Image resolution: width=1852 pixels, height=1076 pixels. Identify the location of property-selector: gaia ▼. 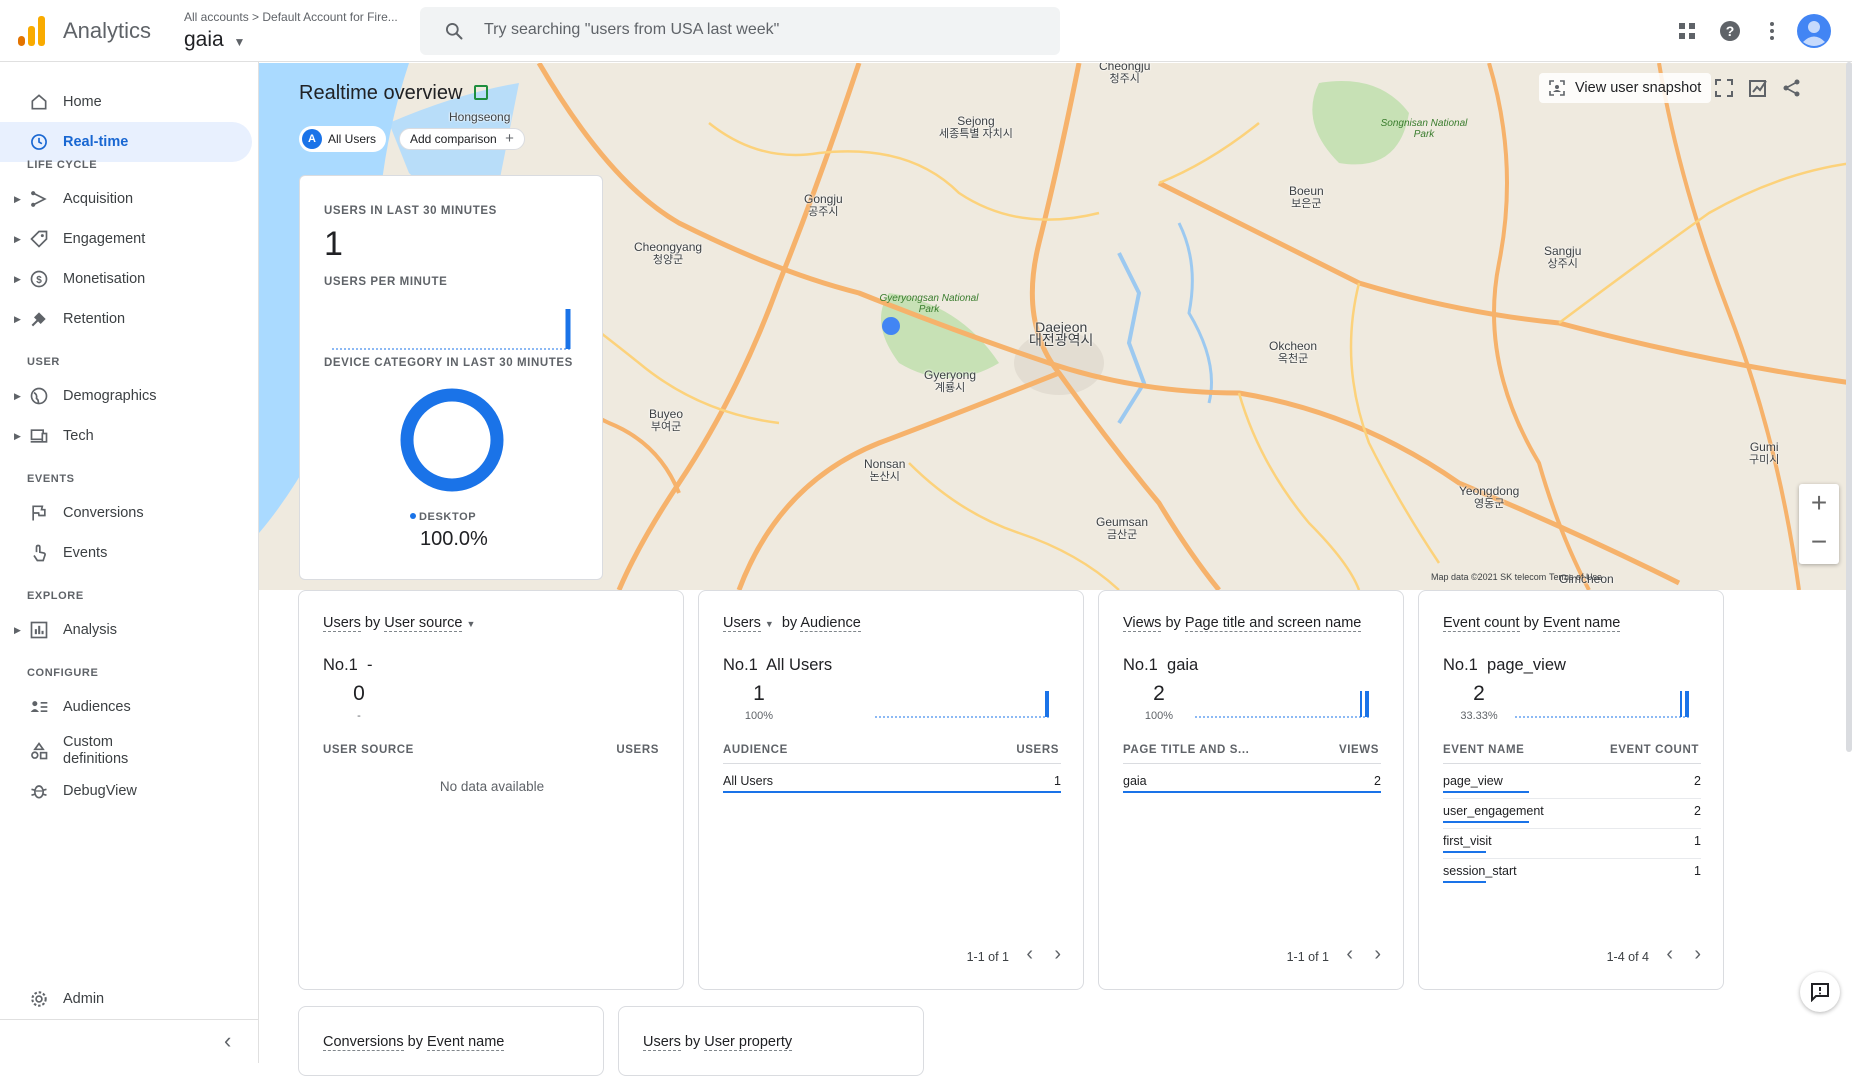
(214, 40).